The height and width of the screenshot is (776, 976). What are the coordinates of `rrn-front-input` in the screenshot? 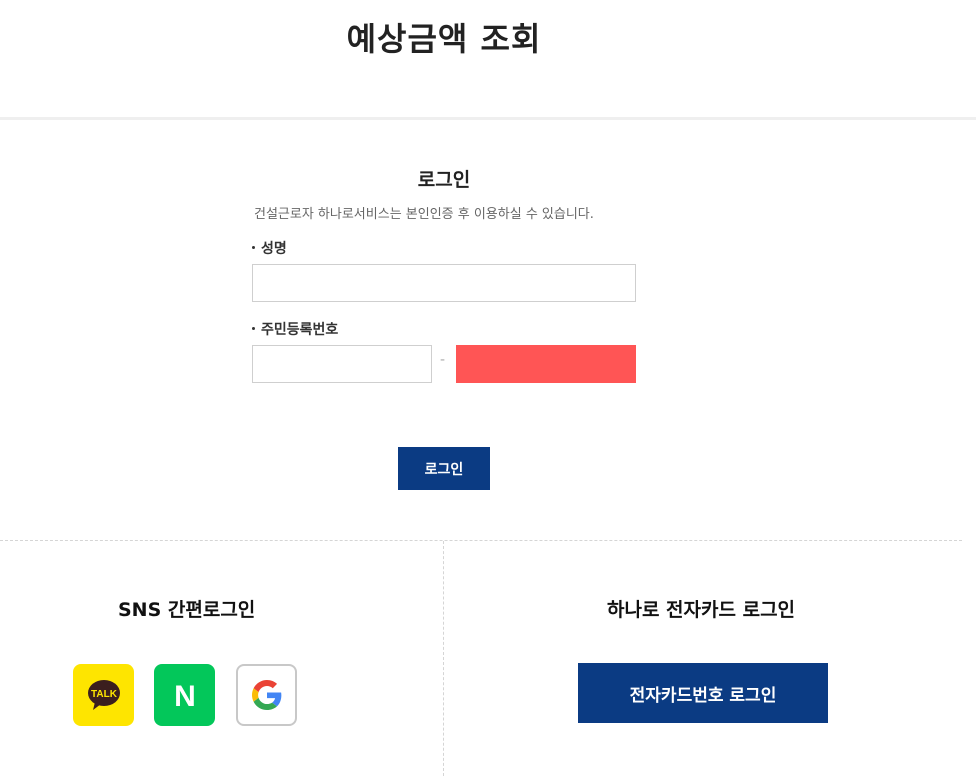 It's located at (342, 364).